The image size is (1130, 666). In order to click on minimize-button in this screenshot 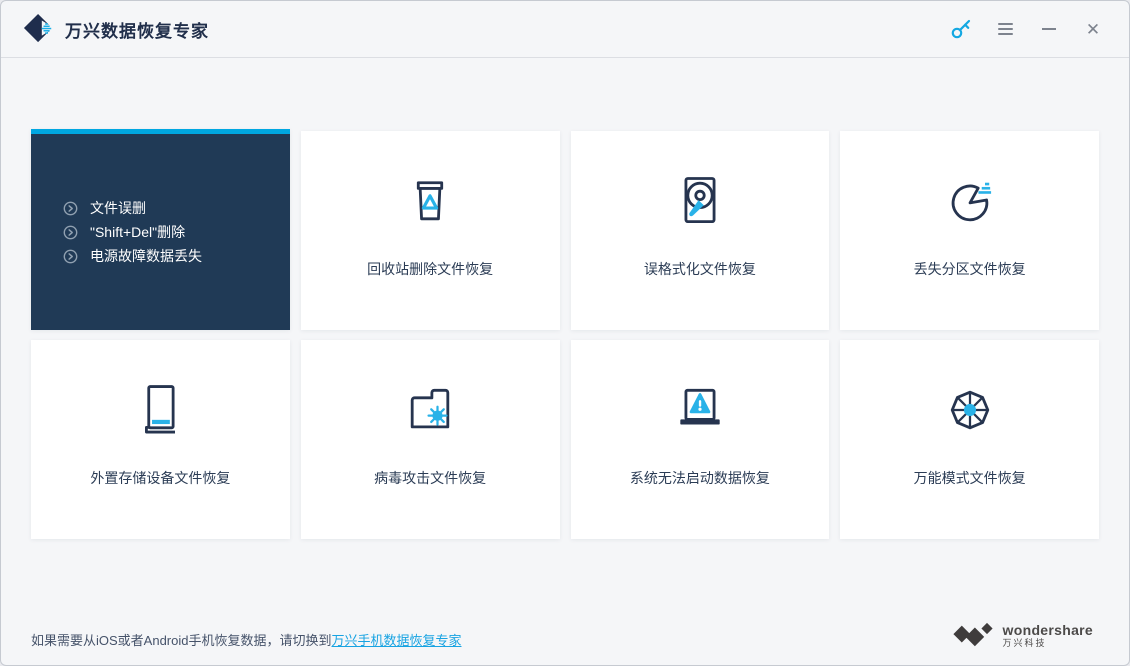, I will do `click(1049, 29)`.